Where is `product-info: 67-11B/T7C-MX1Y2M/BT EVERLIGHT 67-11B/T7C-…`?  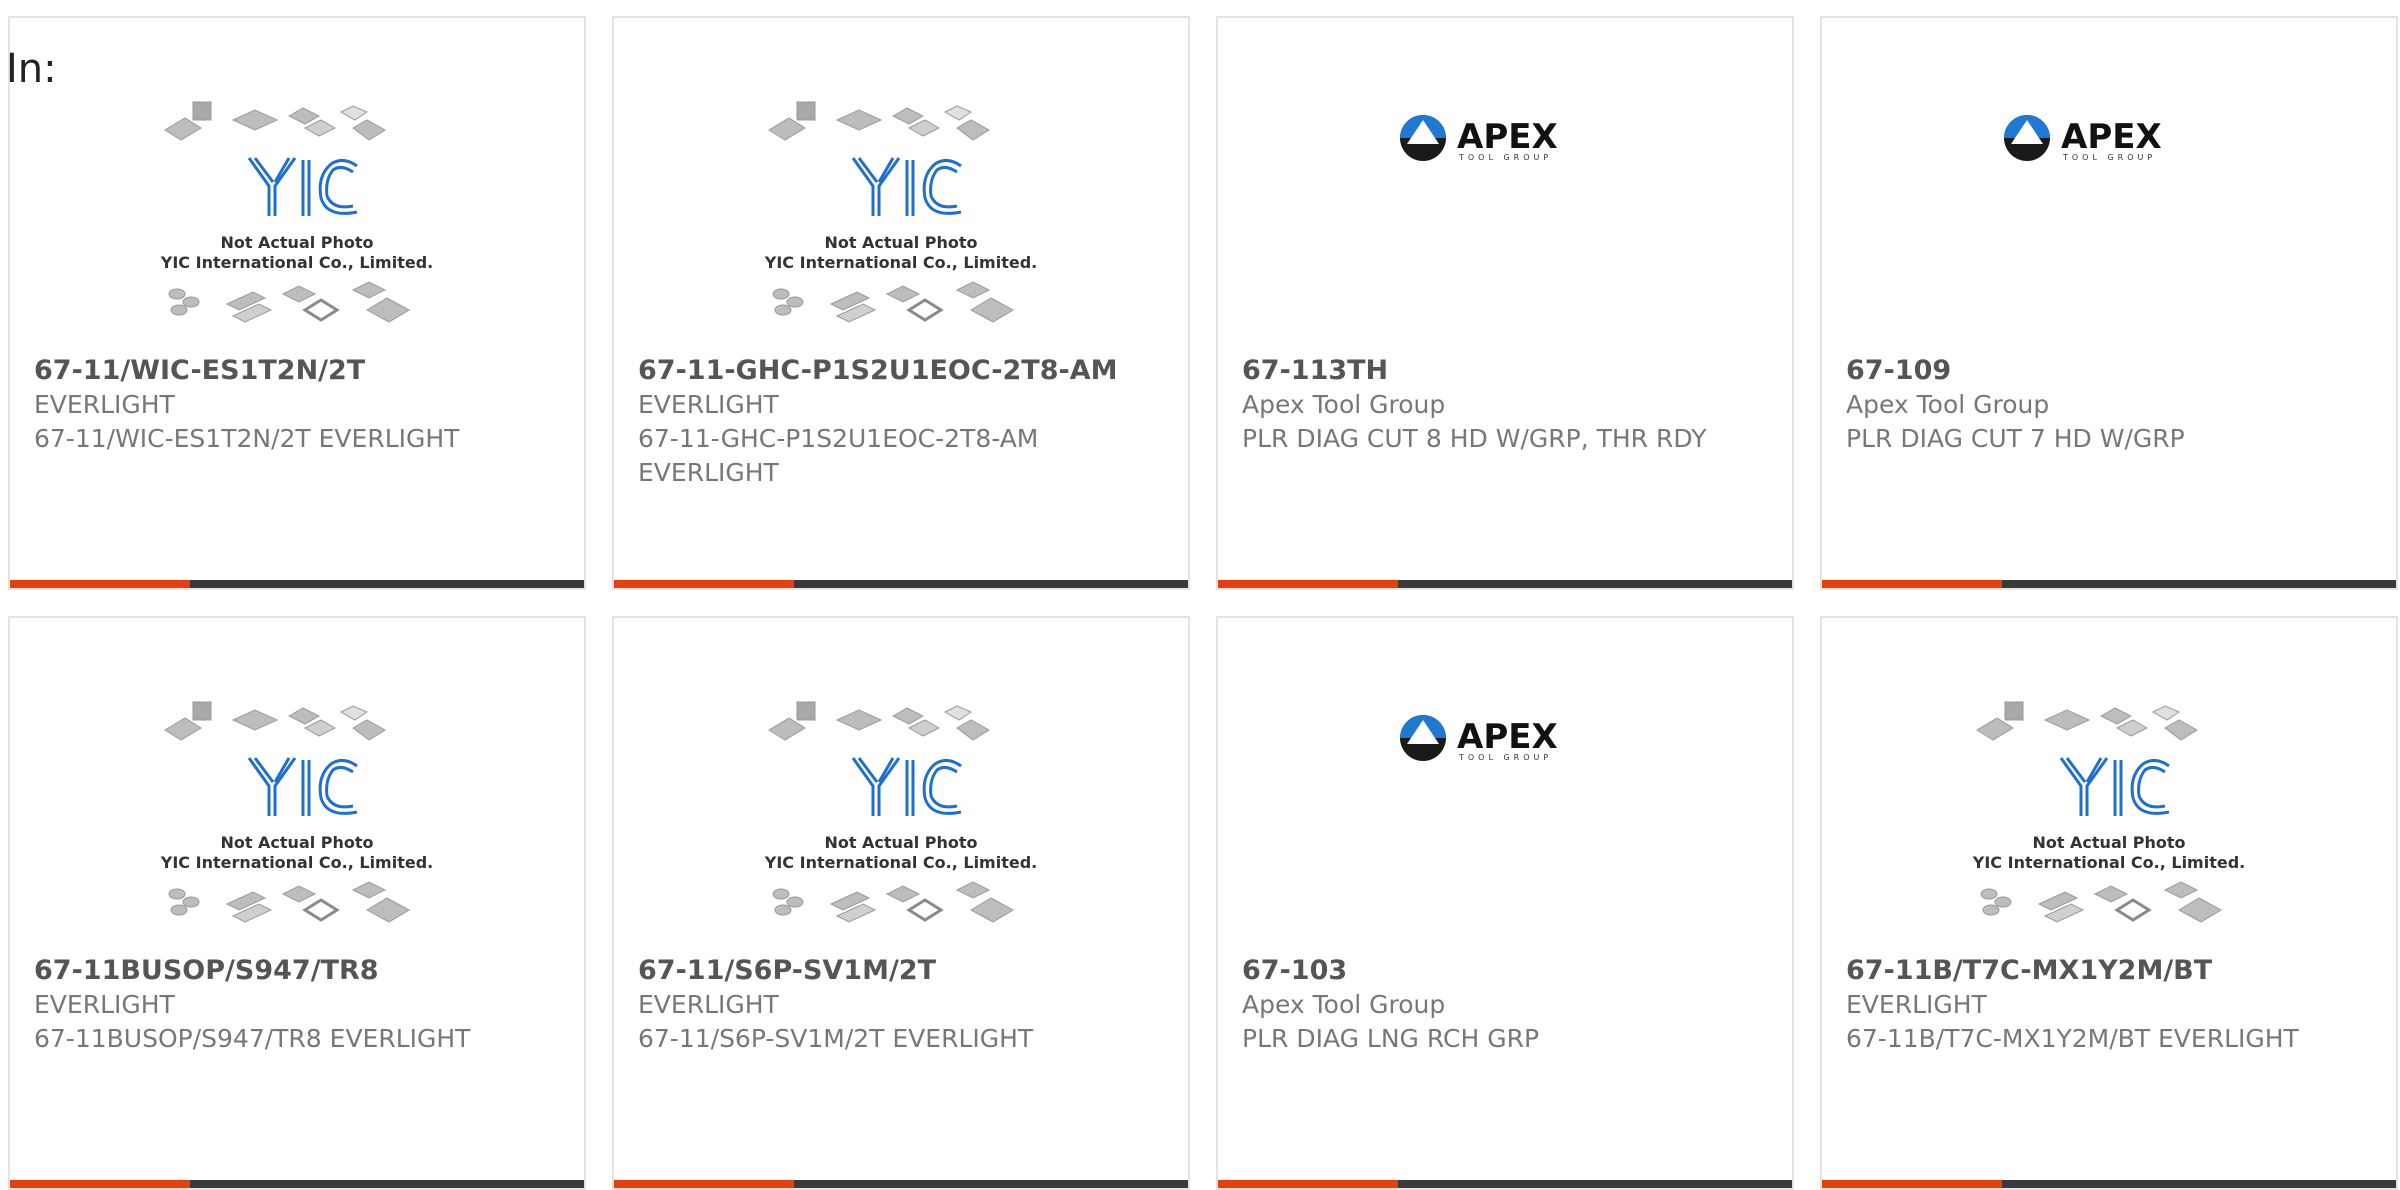
product-info: 67-11B/T7C-MX1Y2M/BT EVERLIGHT 67-11B/T7C-… is located at coordinates (2109, 1005).